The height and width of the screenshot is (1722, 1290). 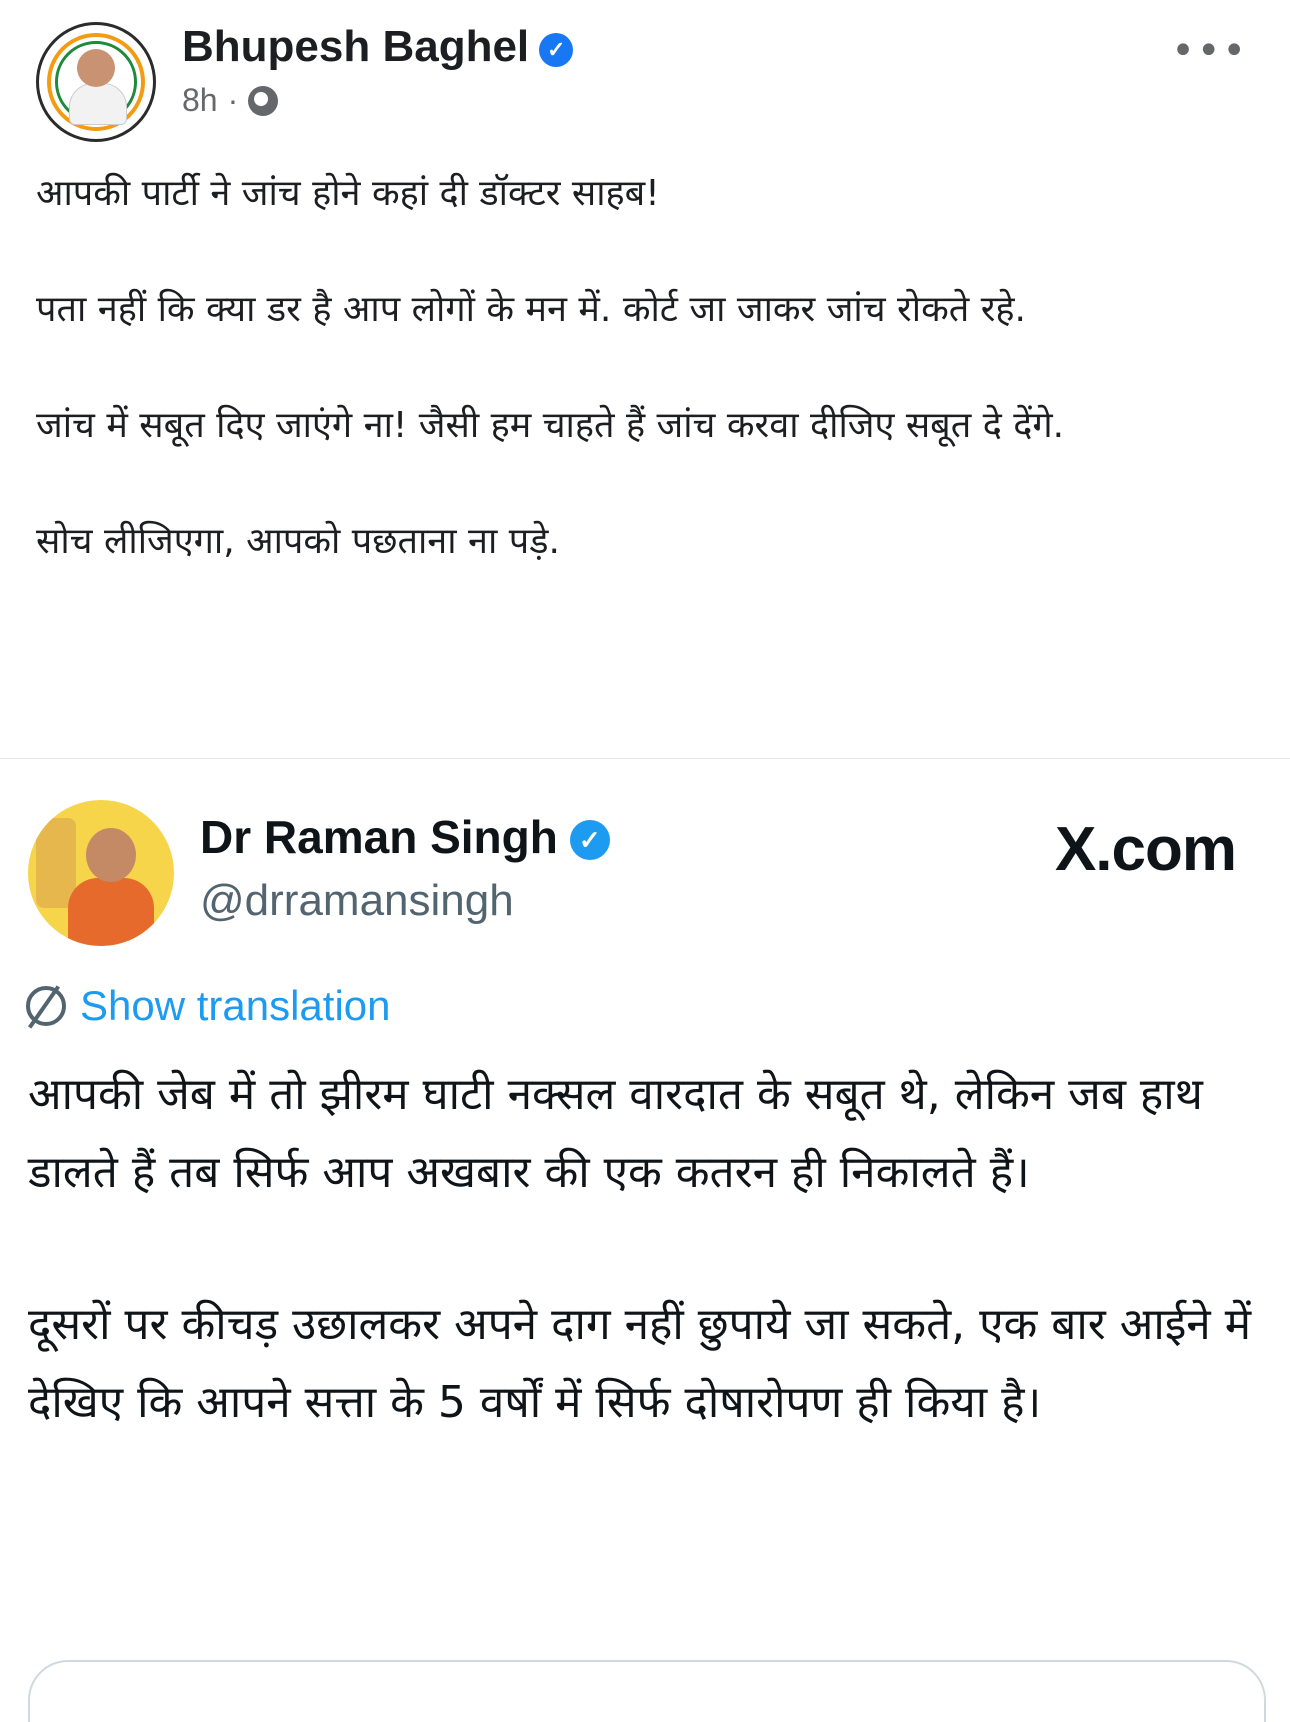 What do you see at coordinates (235, 1005) in the screenshot?
I see `show-translation-link: Show translation` at bounding box center [235, 1005].